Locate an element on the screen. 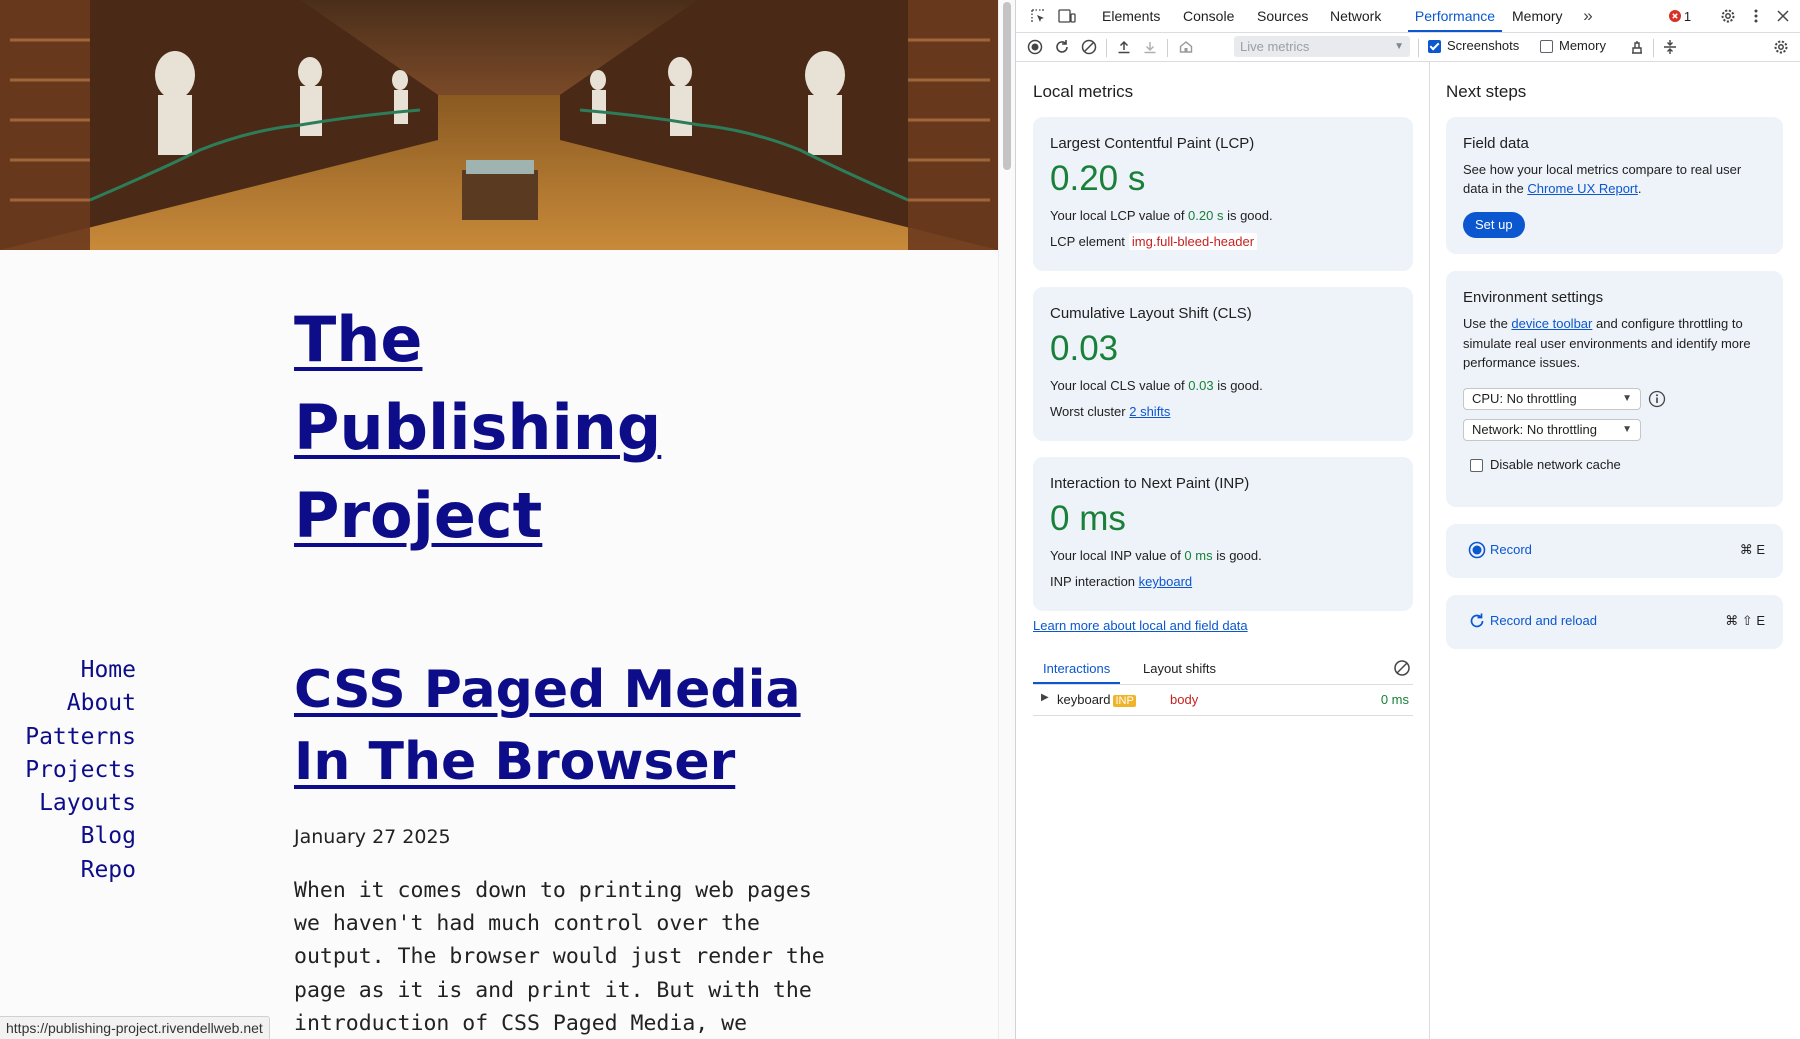 The width and height of the screenshot is (1800, 1039). site-title: The Publishing Project is located at coordinates (524, 428).